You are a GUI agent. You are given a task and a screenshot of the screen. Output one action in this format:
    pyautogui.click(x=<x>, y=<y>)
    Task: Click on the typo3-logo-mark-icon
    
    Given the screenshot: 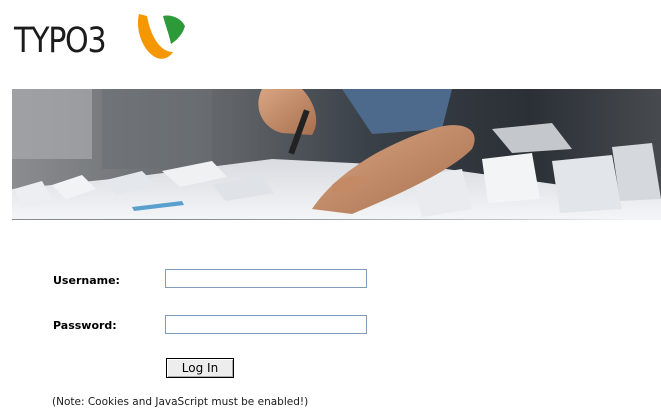 What is the action you would take?
    pyautogui.click(x=161, y=36)
    